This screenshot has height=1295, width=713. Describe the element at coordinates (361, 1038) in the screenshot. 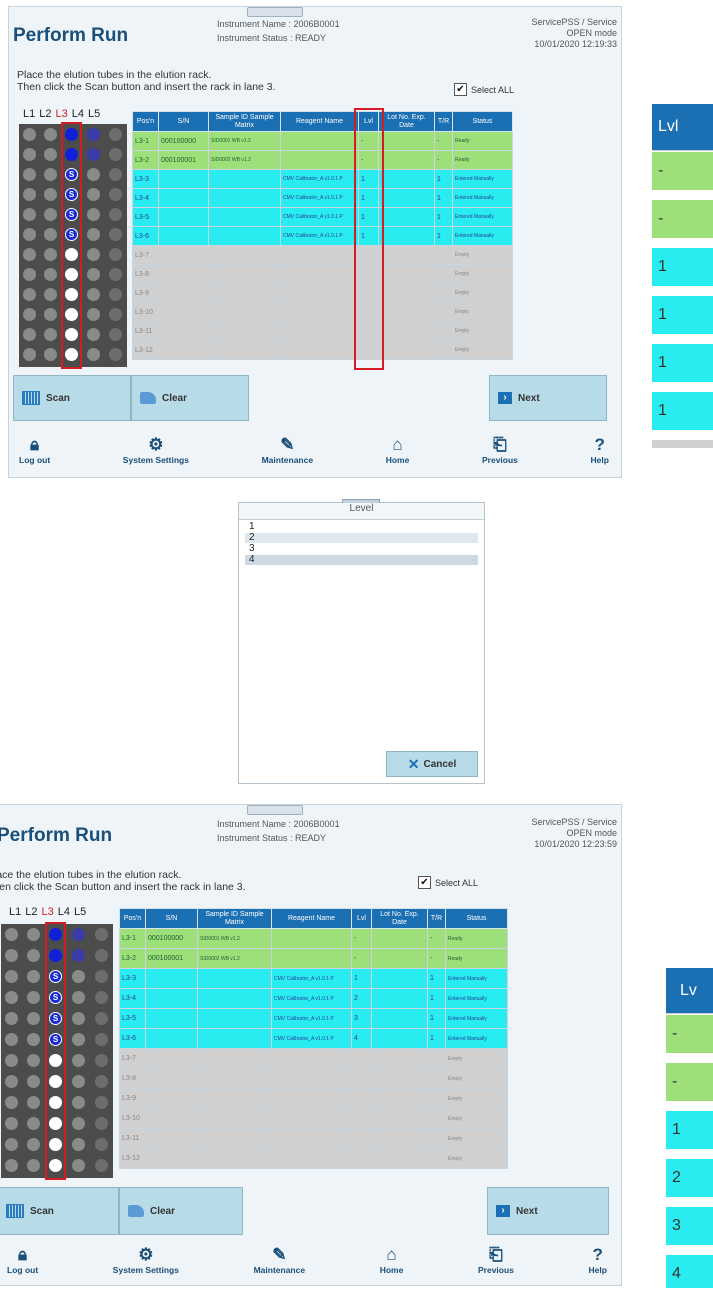

I see `cell-lvl: 4` at that location.